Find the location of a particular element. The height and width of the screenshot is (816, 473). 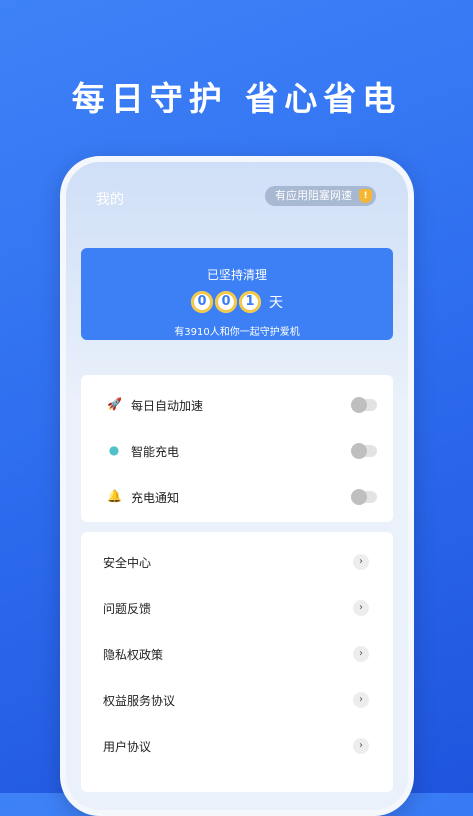

robot-icon: ● is located at coordinates (114, 450).